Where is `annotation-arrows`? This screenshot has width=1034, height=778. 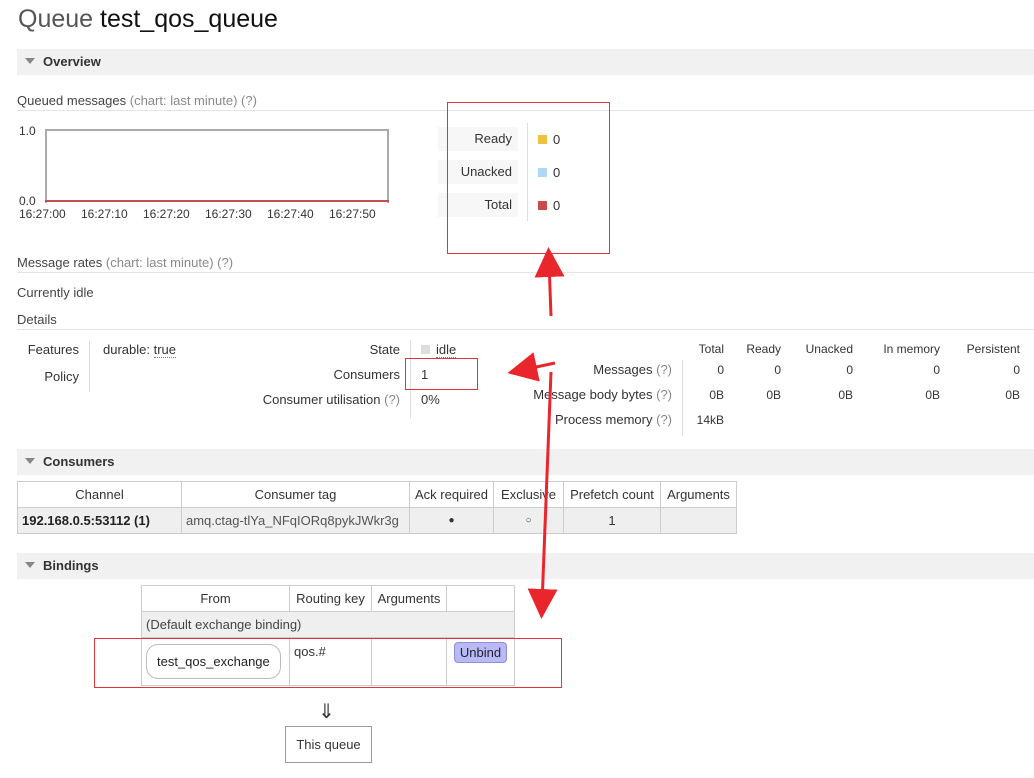
annotation-arrows is located at coordinates (536, 433).